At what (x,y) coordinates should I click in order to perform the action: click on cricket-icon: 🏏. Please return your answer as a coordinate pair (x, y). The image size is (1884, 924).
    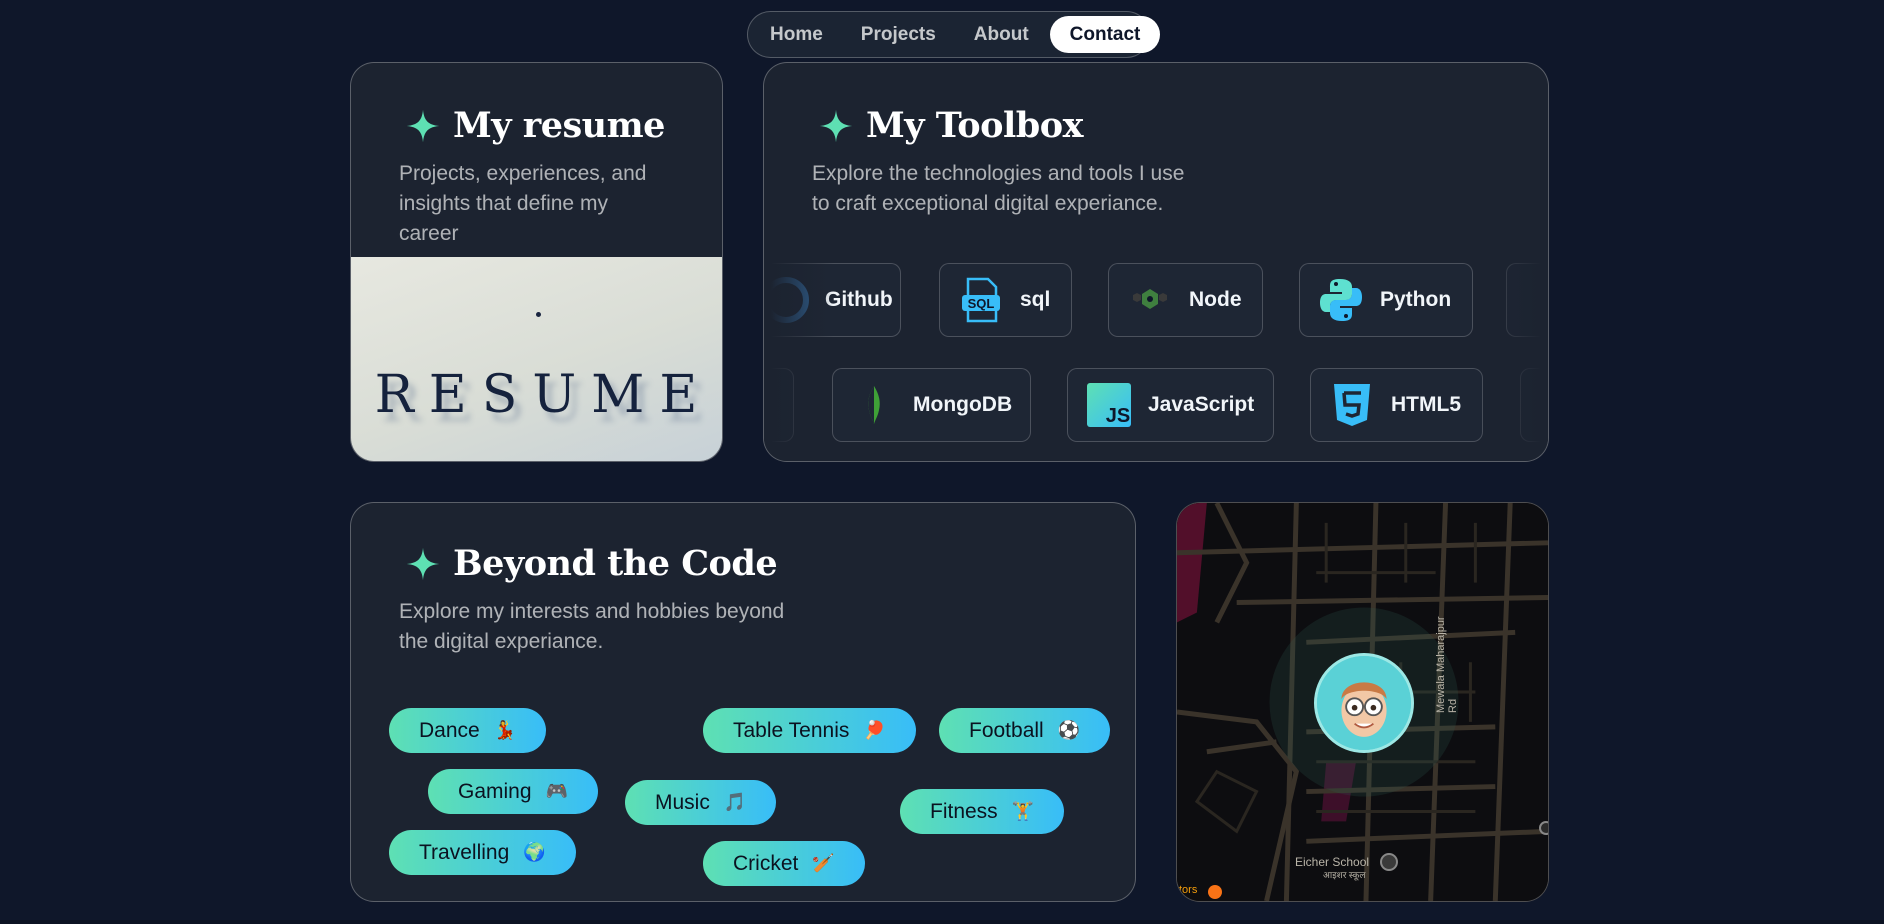
    Looking at the image, I should click on (823, 863).